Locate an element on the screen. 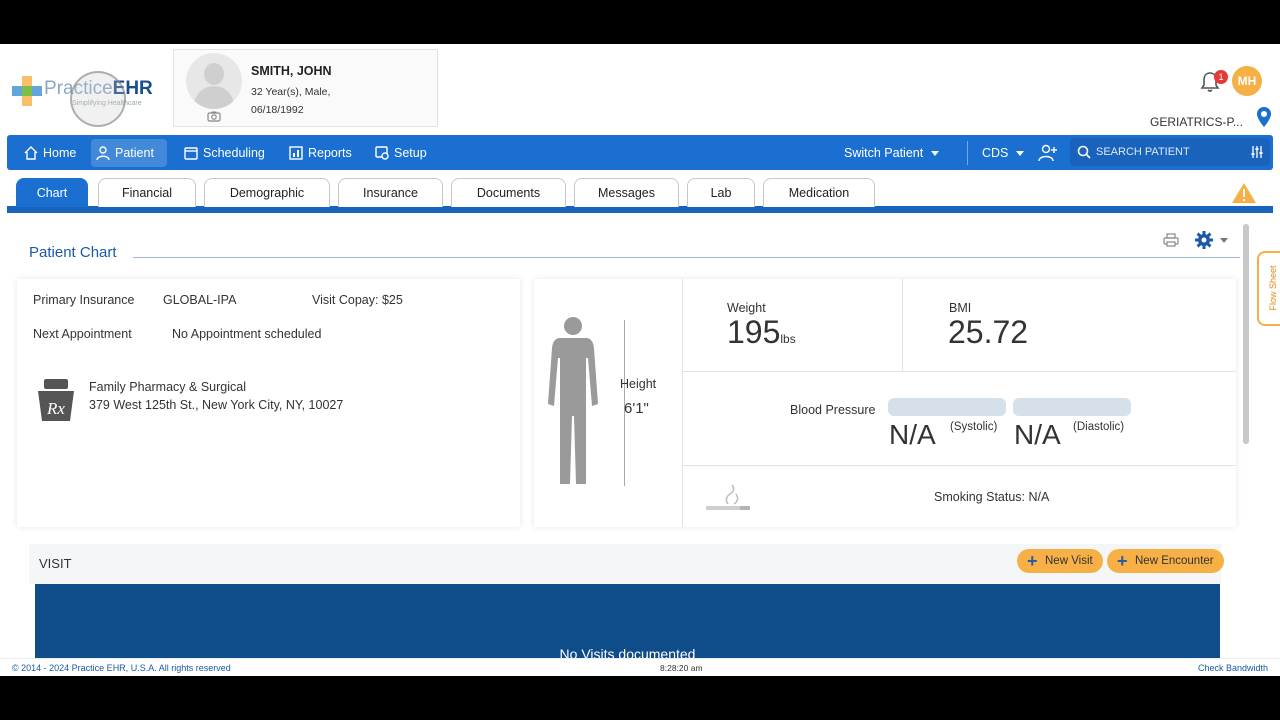 The image size is (1280, 720). nav-reports: Reports is located at coordinates (318, 153).